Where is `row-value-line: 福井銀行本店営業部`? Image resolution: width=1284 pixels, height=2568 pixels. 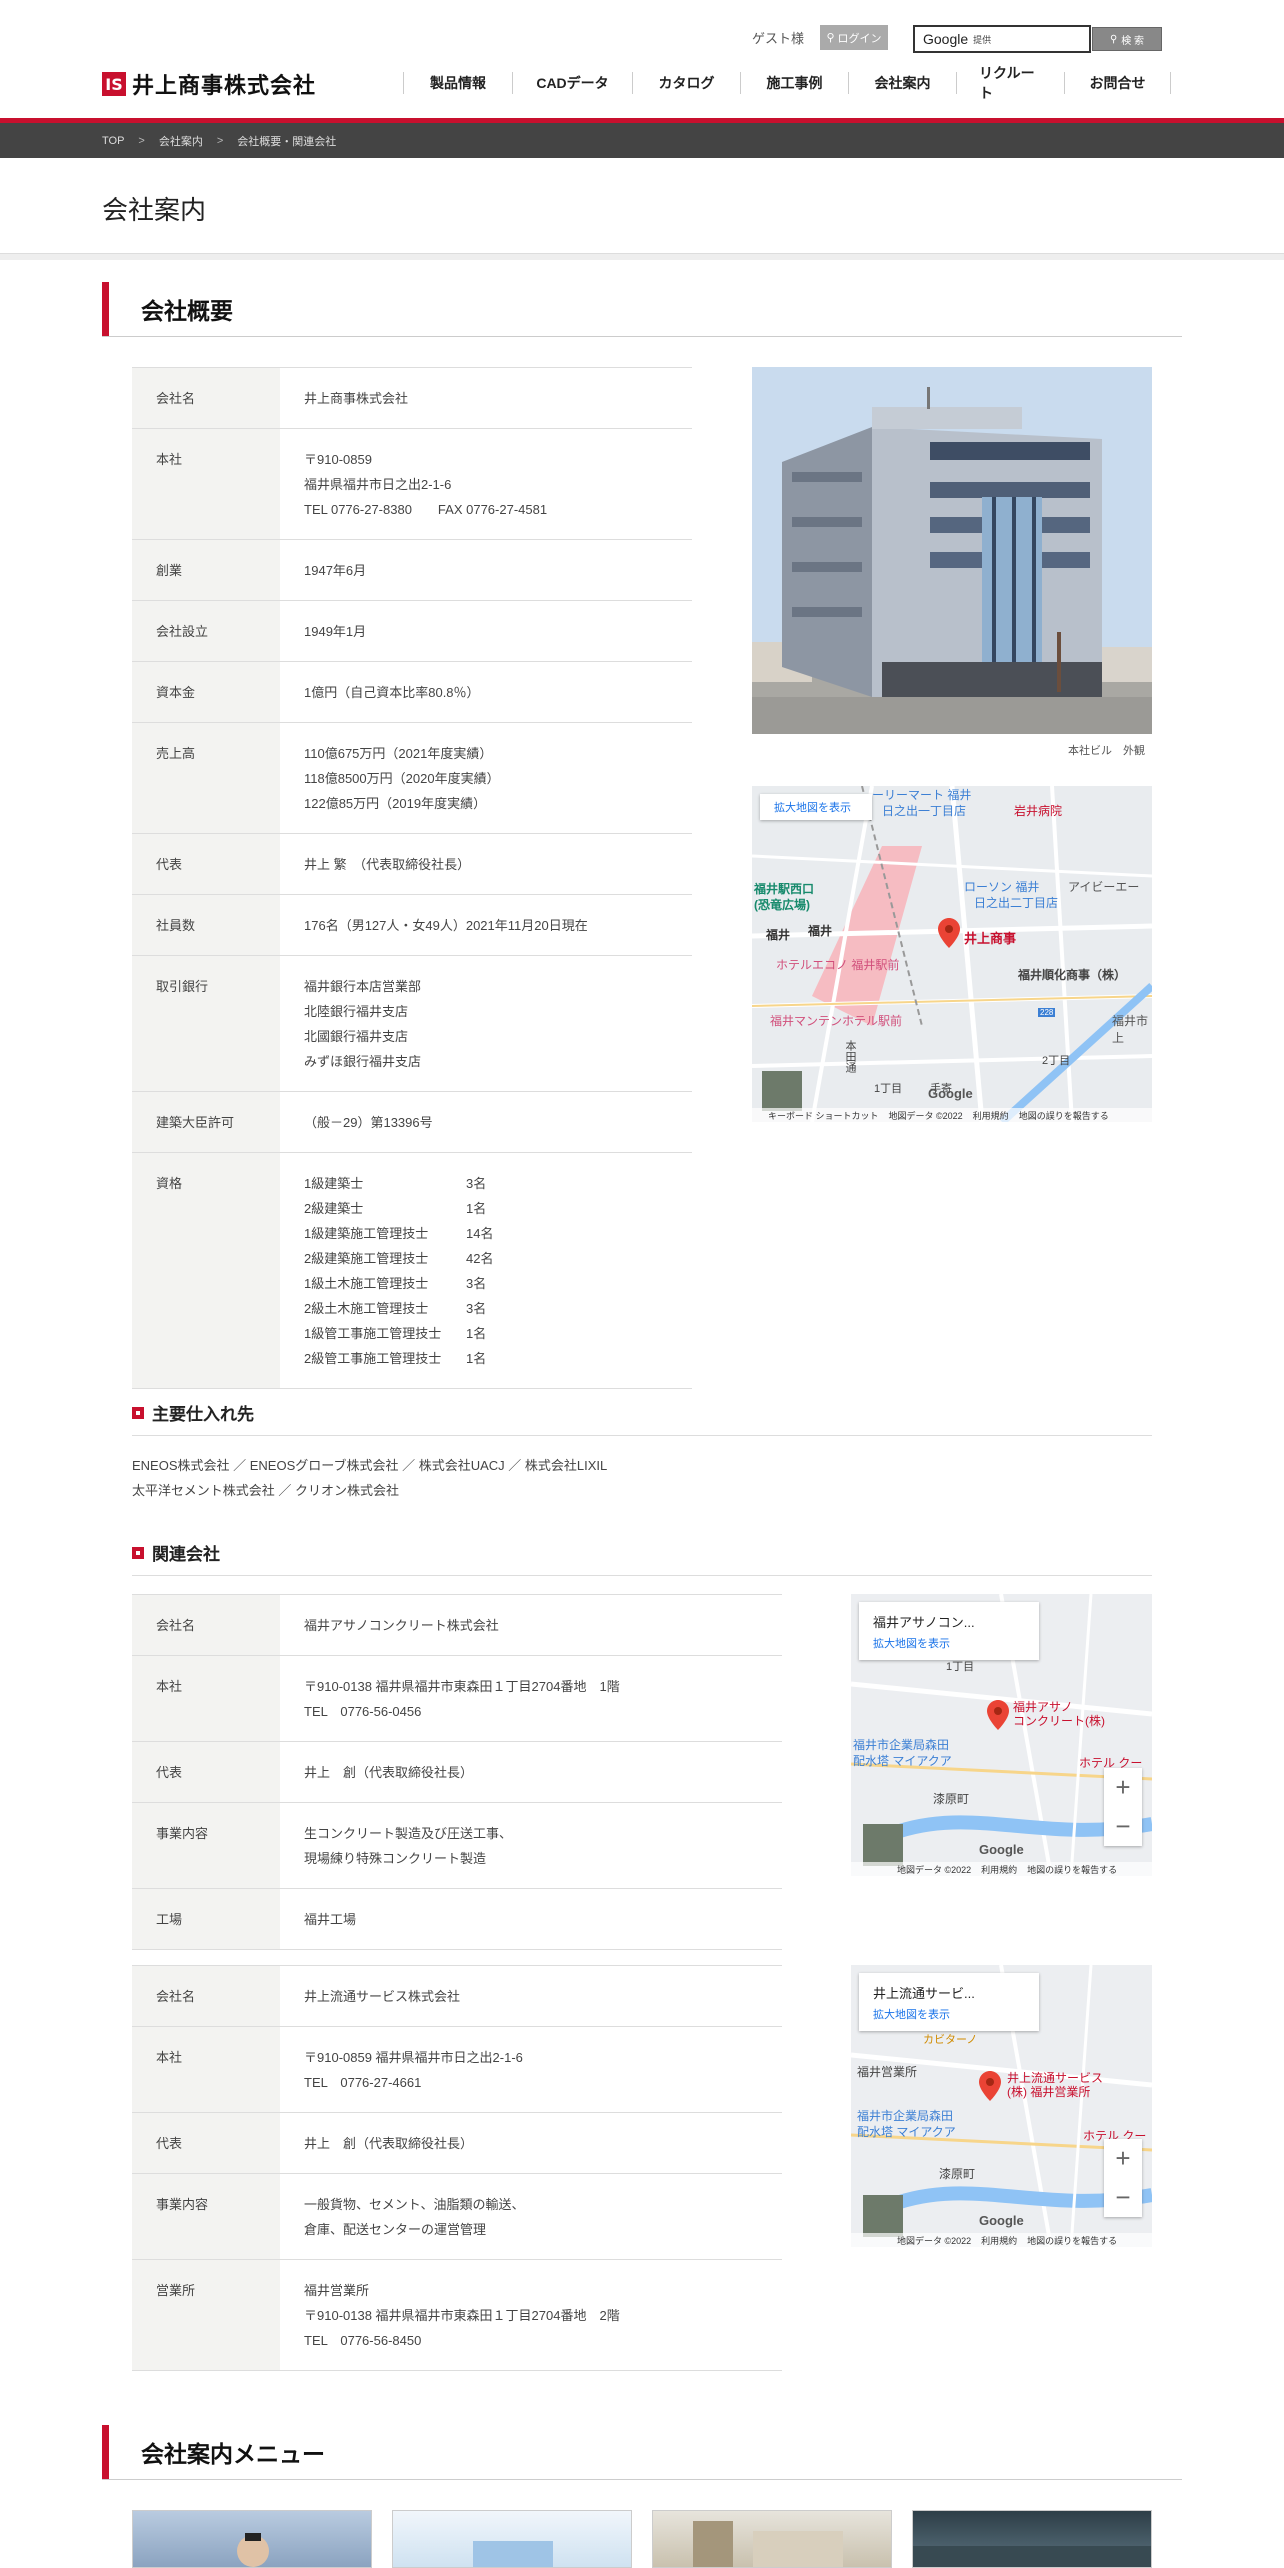
row-value-line: 福井銀行本店営業部 is located at coordinates (363, 986).